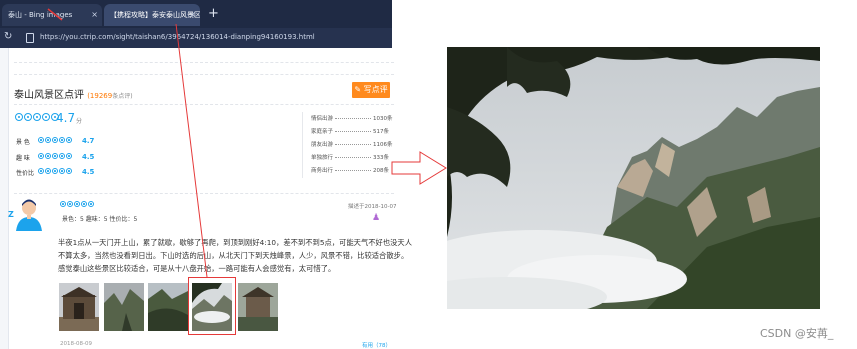  I want to click on user-level-icon: Z, so click(11, 214).